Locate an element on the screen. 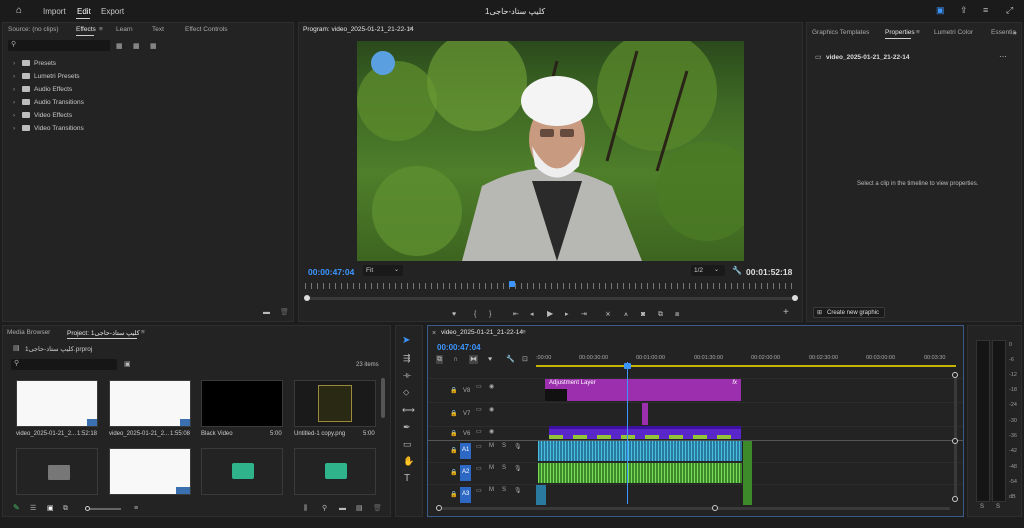 This screenshot has height=528, width=1024. comparison-view-icon: ⧉ is located at coordinates (660, 314).